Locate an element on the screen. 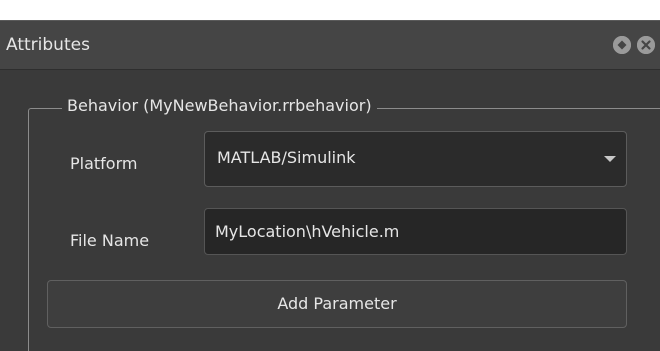 This screenshot has height=351, width=660. behavior-group-title: Behavior (MyNewBehavior.rrbehavior) is located at coordinates (219, 106).